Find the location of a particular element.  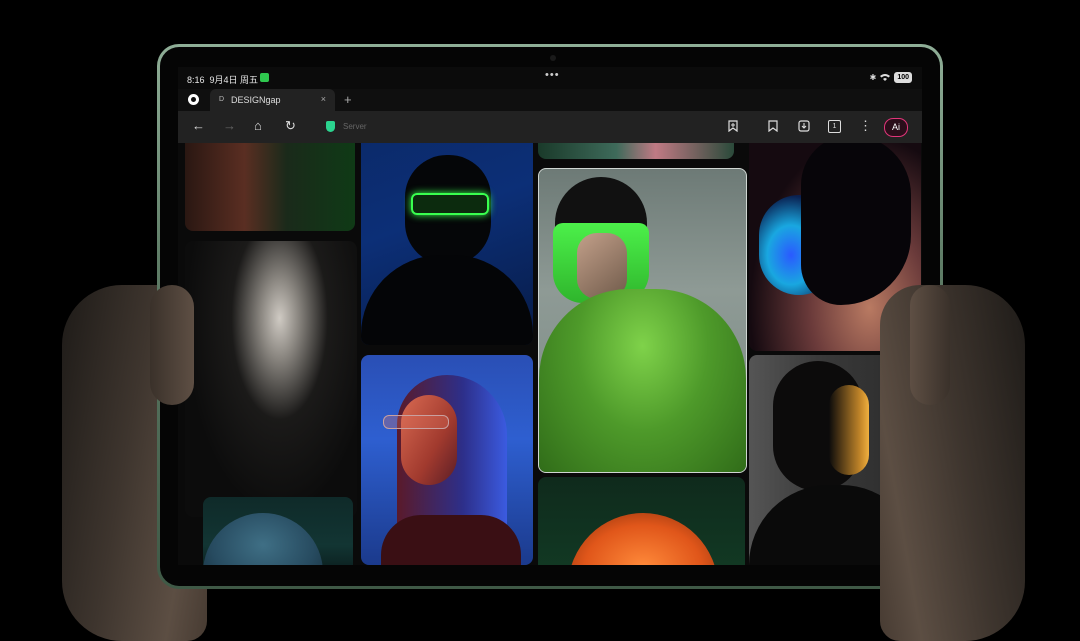

reload-button: ↻ is located at coordinates (290, 126).